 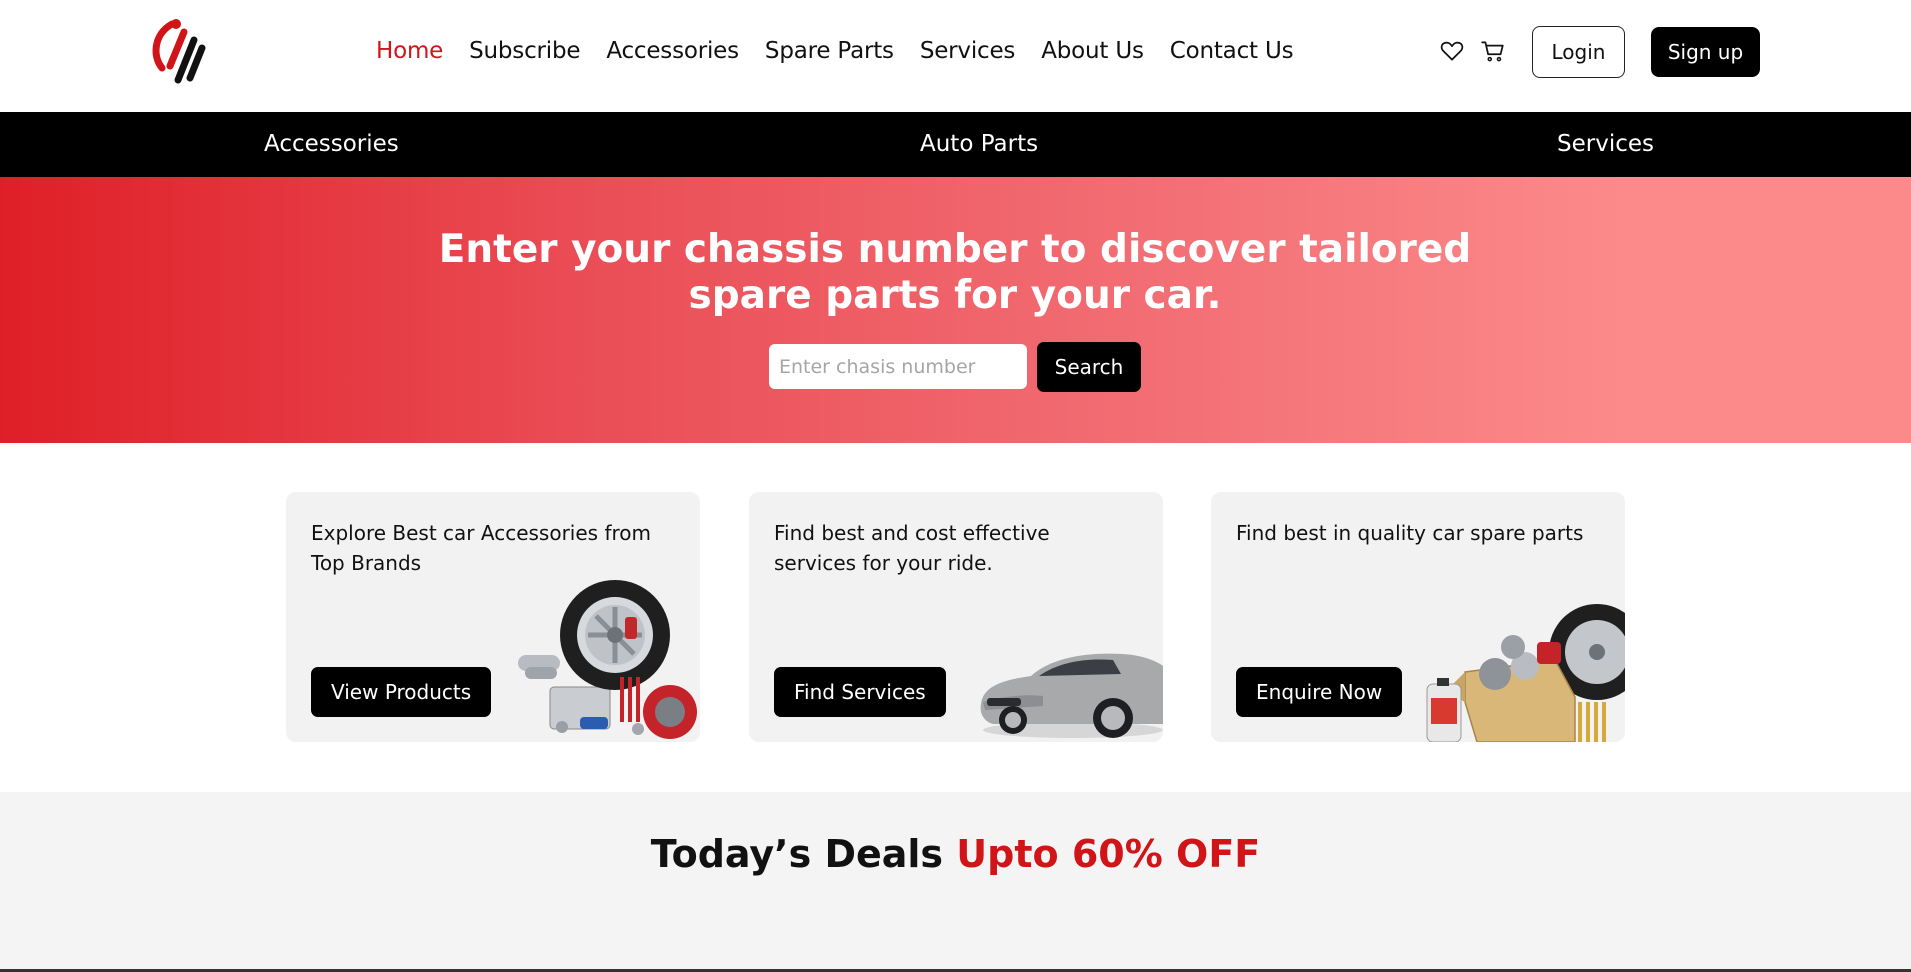 I want to click on card-spare-parts-text: Find best in quality car spare parts, so click(x=1410, y=533).